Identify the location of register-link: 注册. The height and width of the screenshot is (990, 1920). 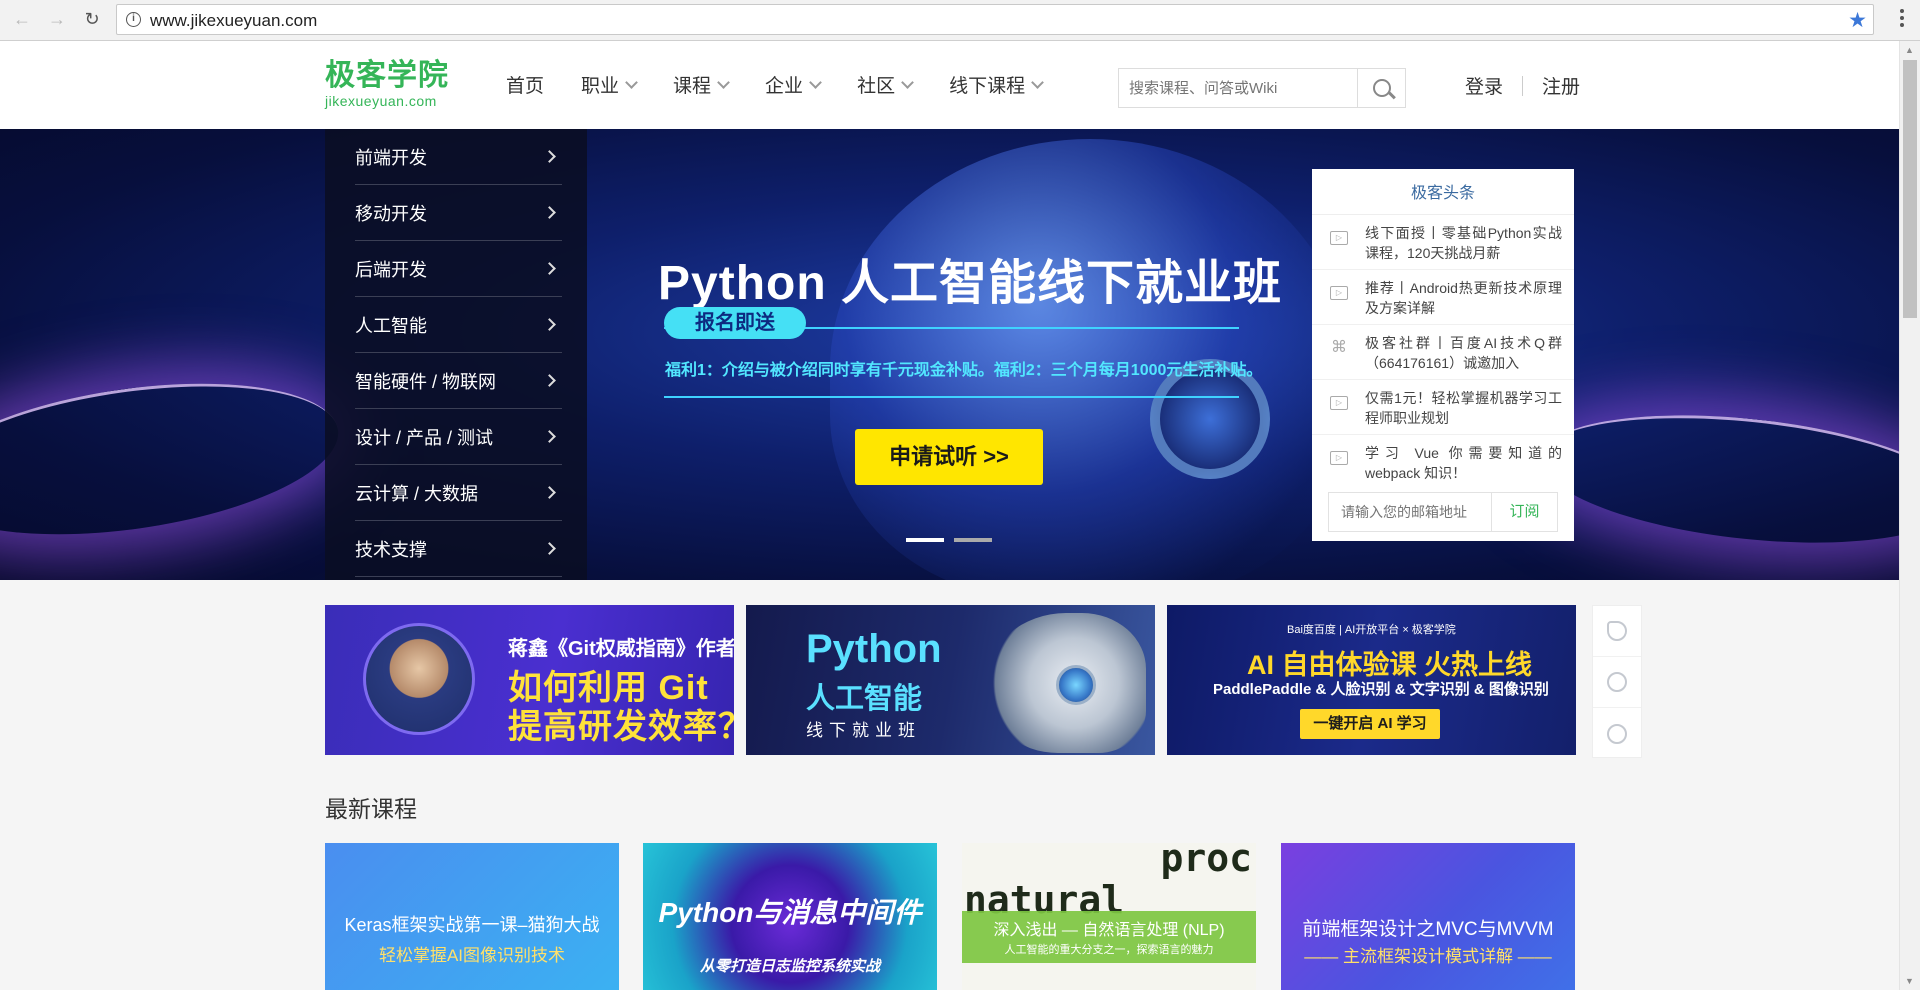
(1561, 85).